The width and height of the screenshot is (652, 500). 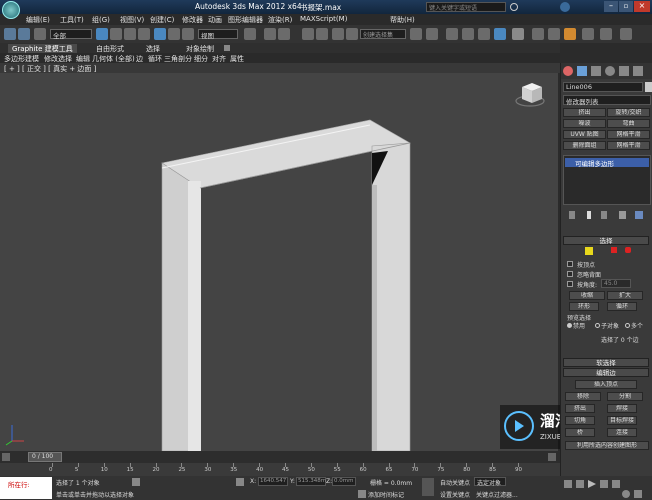 What do you see at coordinates (144, 34) in the screenshot?
I see `window-crossing-icon` at bounding box center [144, 34].